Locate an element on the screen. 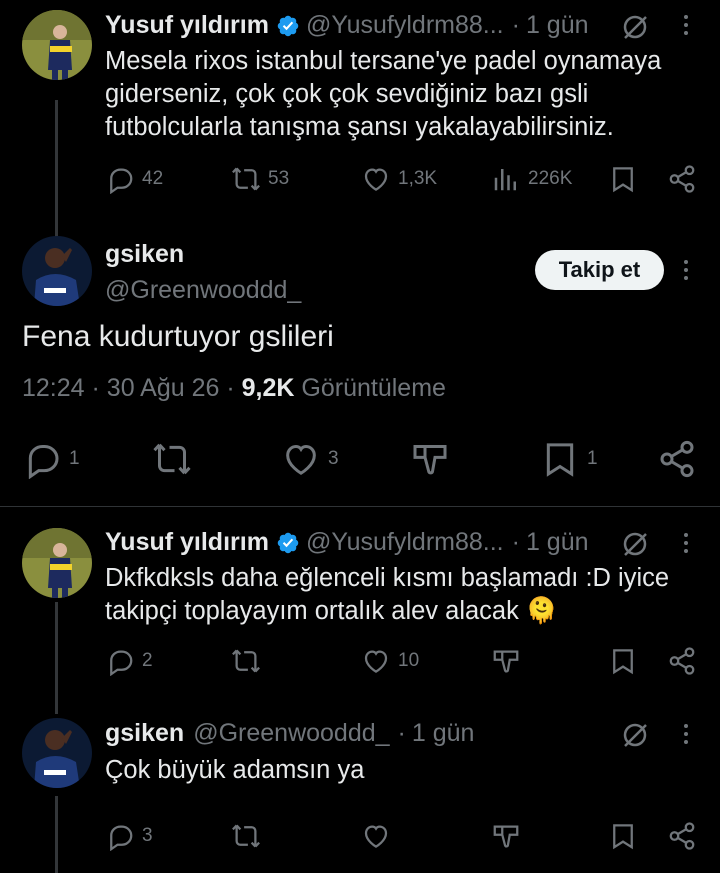 The height and width of the screenshot is (873, 720). reply-count: 3 is located at coordinates (147, 835).